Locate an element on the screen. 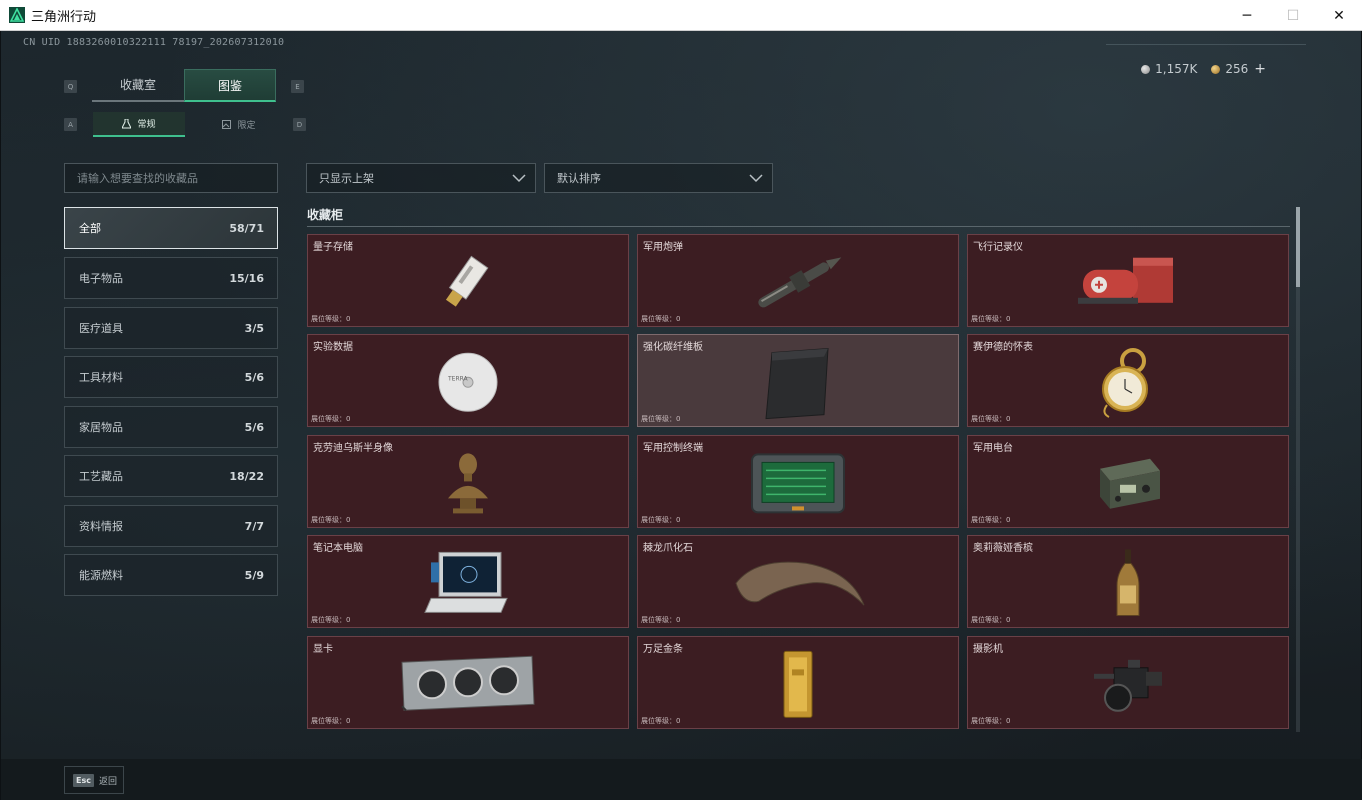 The width and height of the screenshot is (1362, 800). artillery-shell-icon is located at coordinates (800, 281).